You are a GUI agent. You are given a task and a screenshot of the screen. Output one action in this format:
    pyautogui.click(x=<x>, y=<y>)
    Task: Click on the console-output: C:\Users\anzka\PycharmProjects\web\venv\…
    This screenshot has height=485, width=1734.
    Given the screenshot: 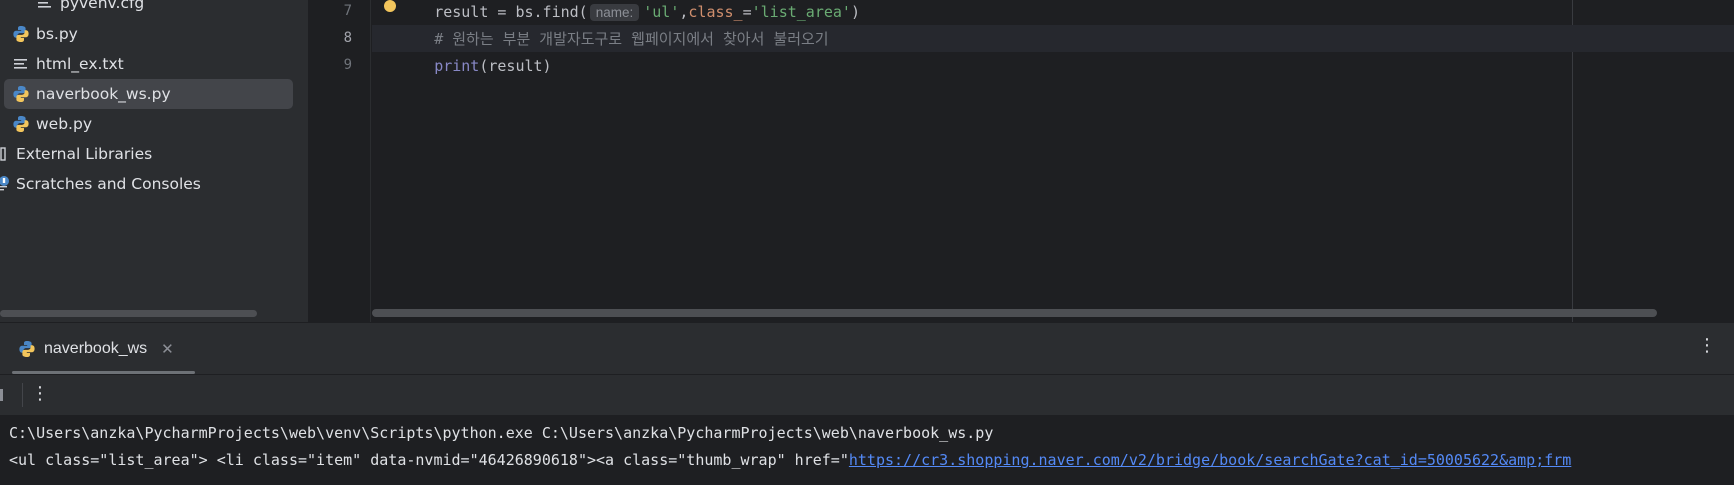 What is the action you would take?
    pyautogui.click(x=867, y=450)
    